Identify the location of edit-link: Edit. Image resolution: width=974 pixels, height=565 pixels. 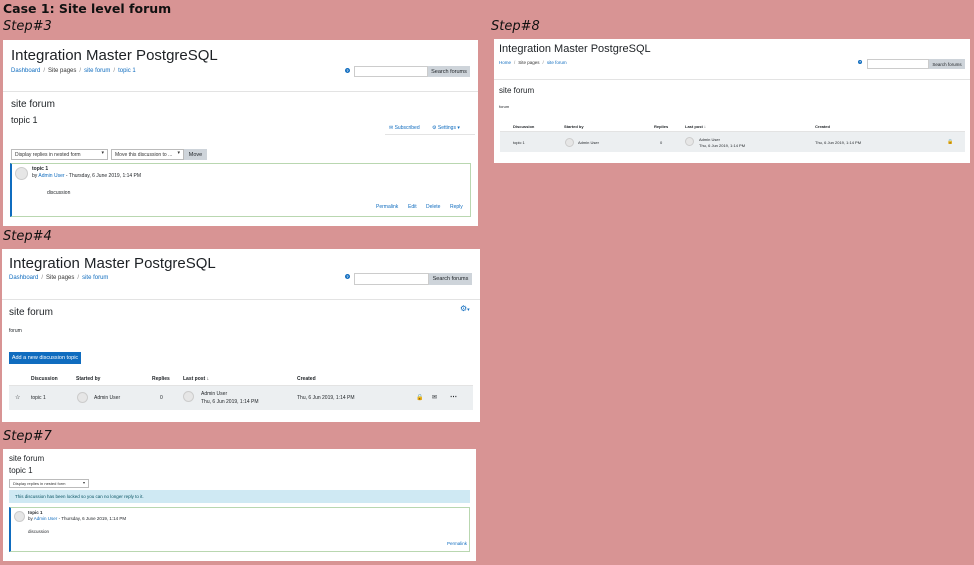
(412, 207).